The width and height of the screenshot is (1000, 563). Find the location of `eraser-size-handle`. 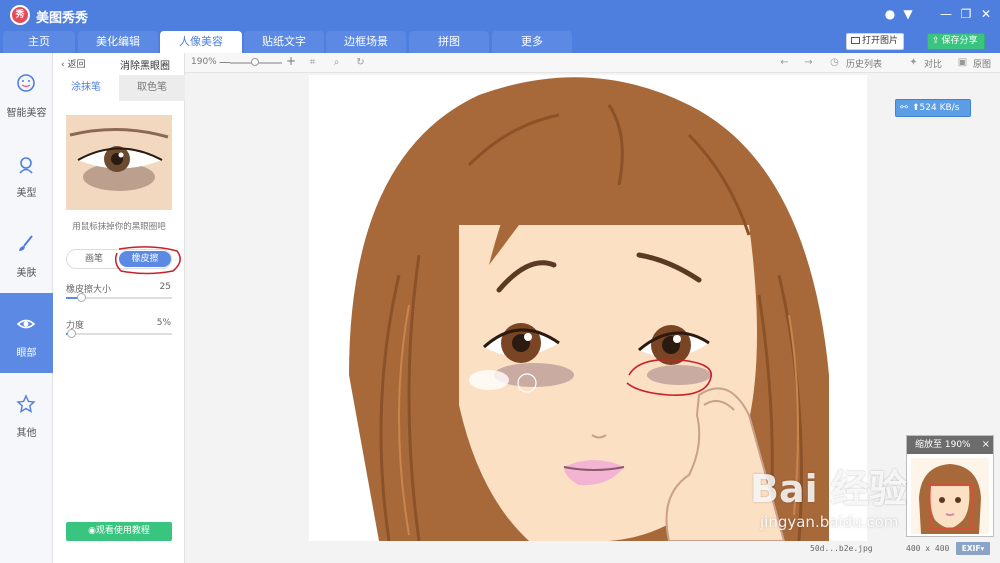

eraser-size-handle is located at coordinates (81, 297).